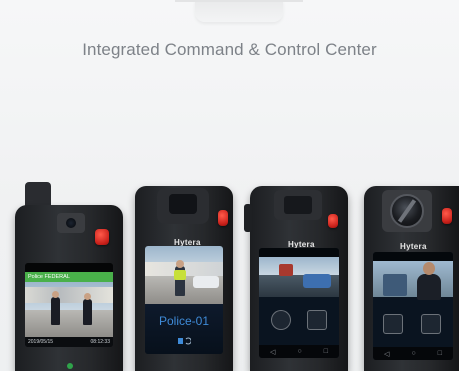 The width and height of the screenshot is (459, 371). Describe the element at coordinates (286, 270) in the screenshot. I see `scene-sign` at that location.